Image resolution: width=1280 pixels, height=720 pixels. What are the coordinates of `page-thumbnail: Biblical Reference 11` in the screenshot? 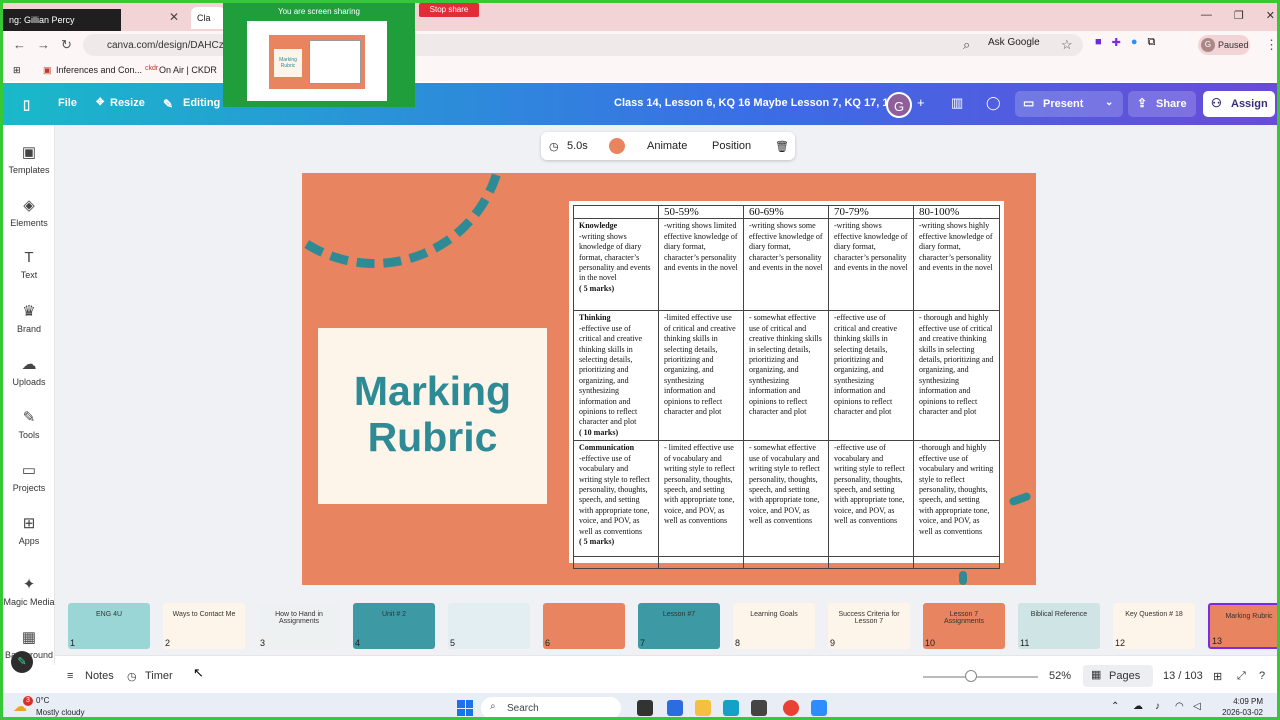 It's located at (1059, 626).